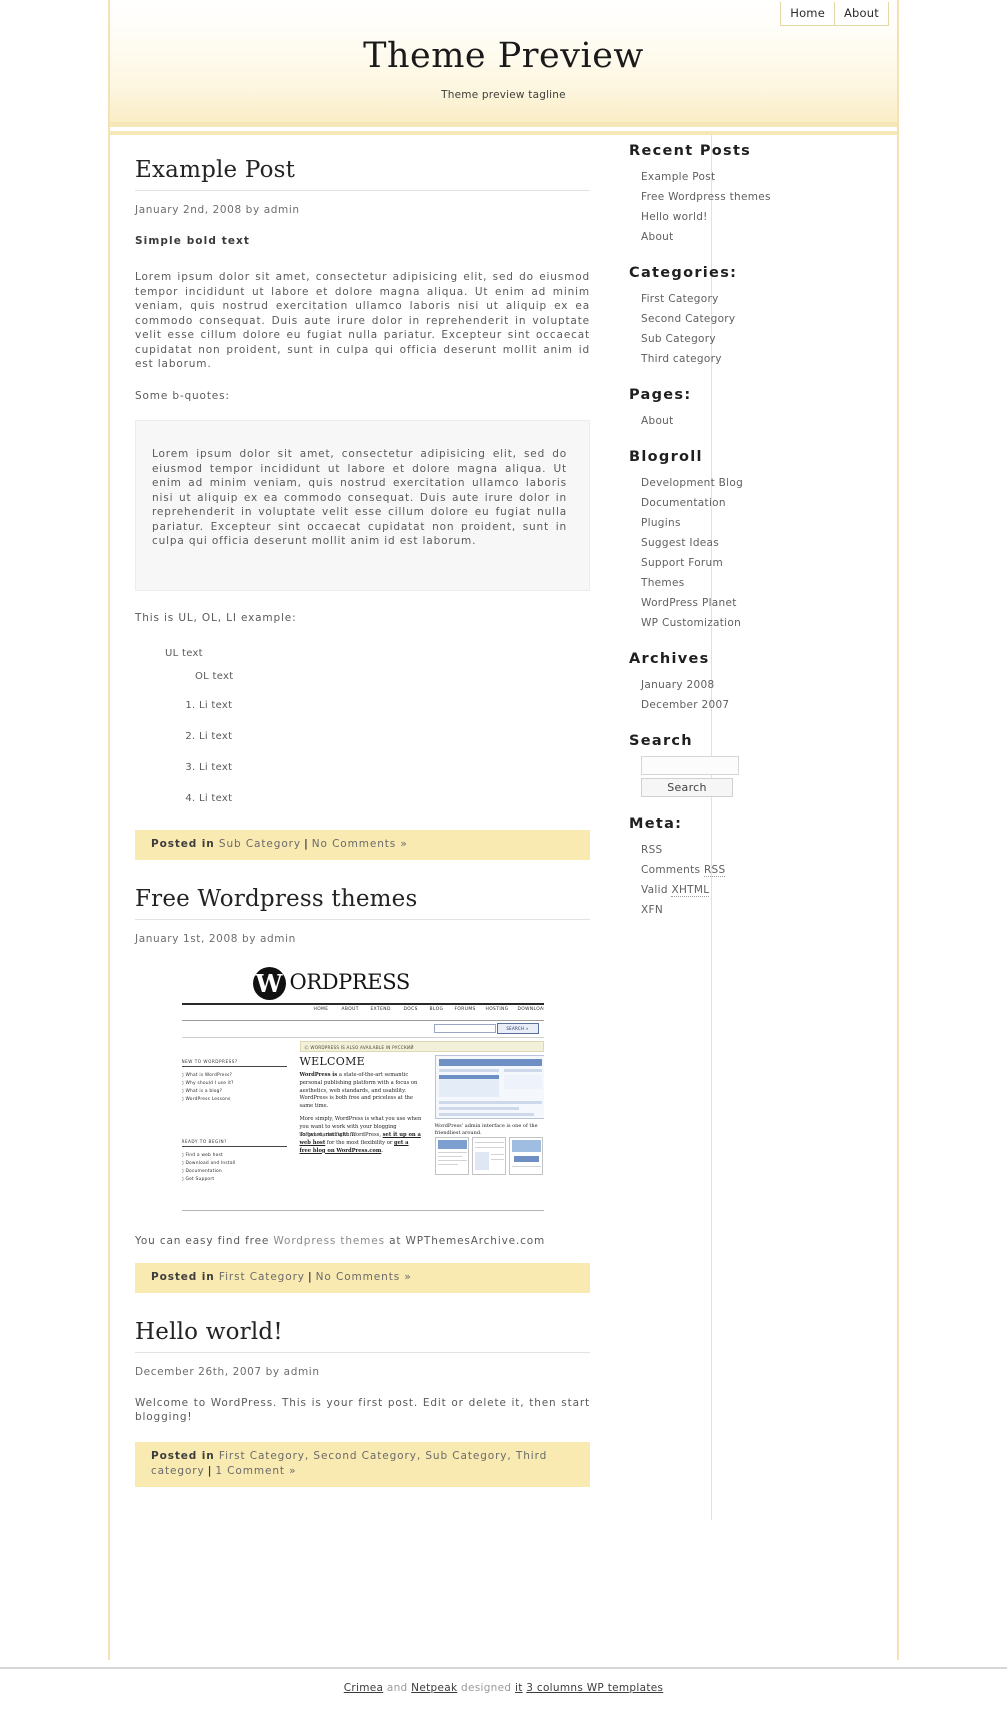  I want to click on abbr-rss: RSS, so click(714, 870).